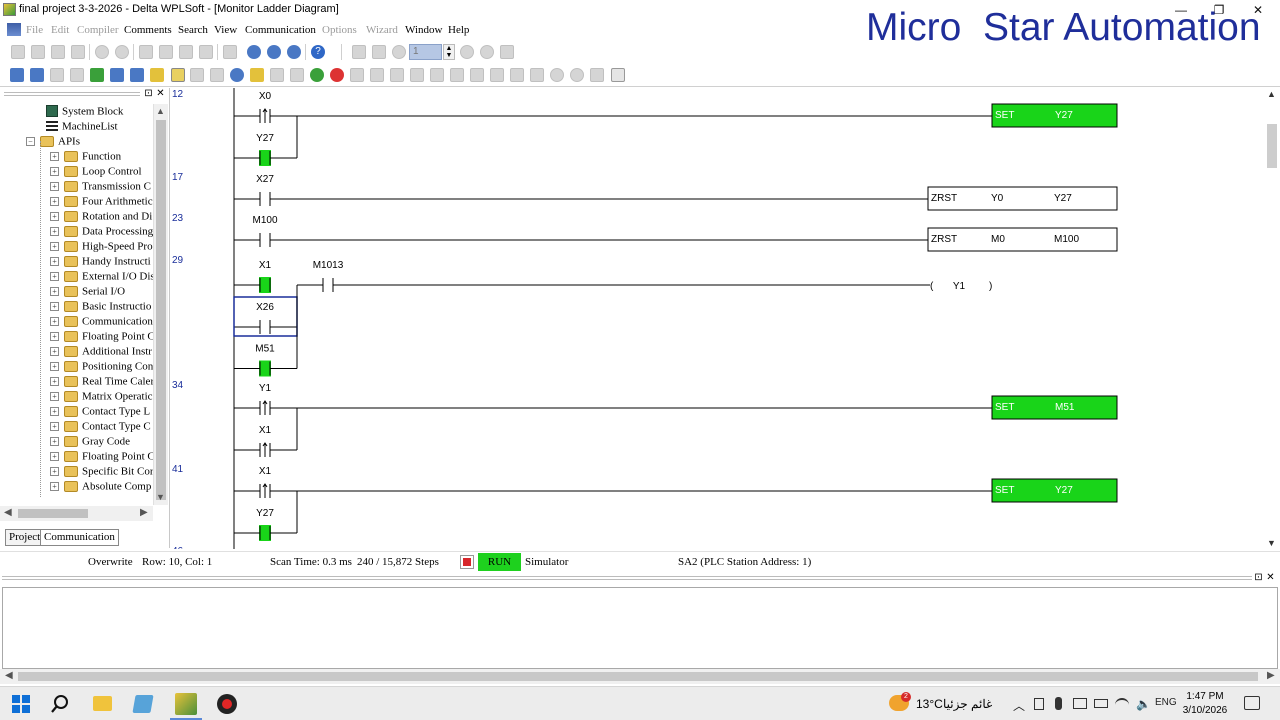  Describe the element at coordinates (423, 30) in the screenshot. I see `menu-window: Window` at that location.